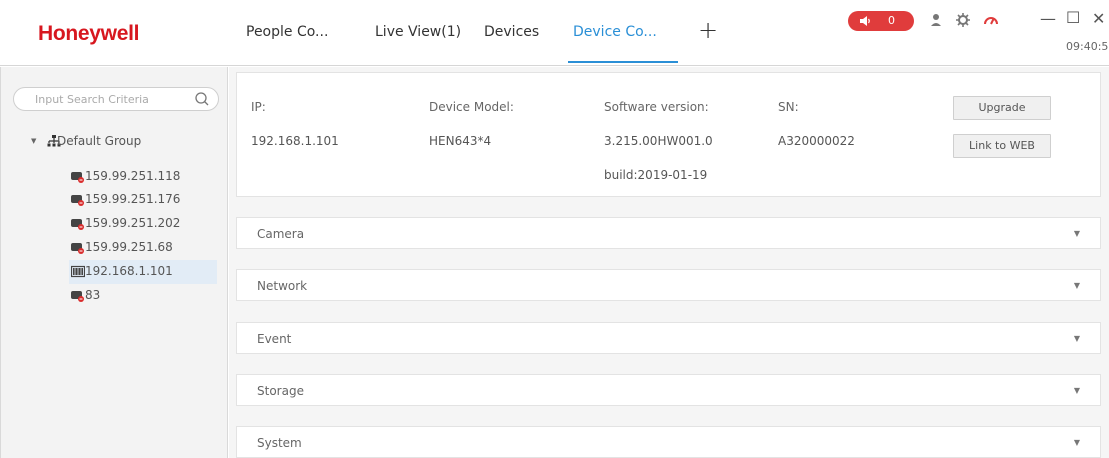 The height and width of the screenshot is (458, 1109). I want to click on performance-gauge-icon, so click(991, 20).